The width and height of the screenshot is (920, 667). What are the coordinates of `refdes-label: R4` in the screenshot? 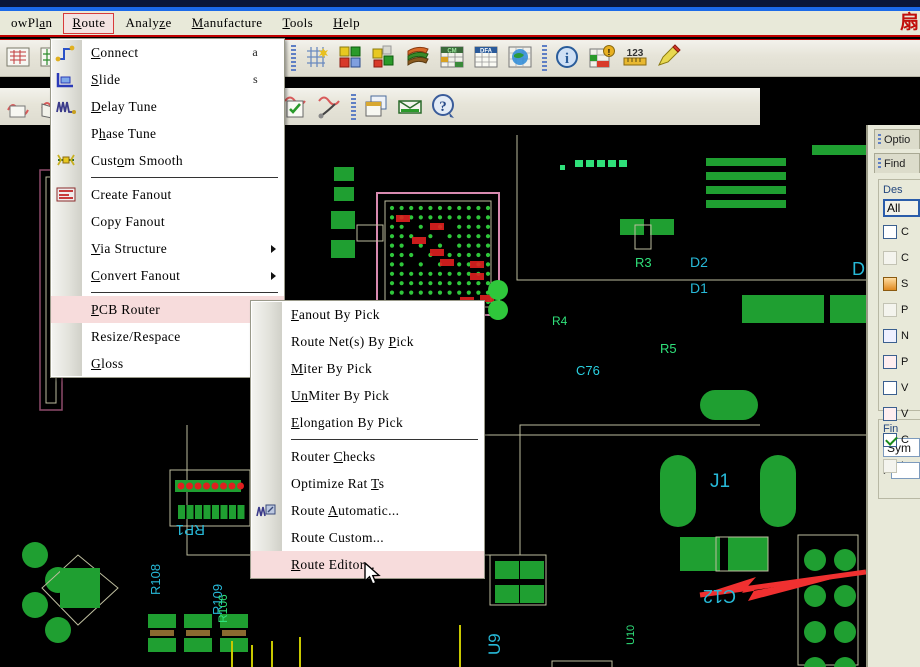 It's located at (560, 321).